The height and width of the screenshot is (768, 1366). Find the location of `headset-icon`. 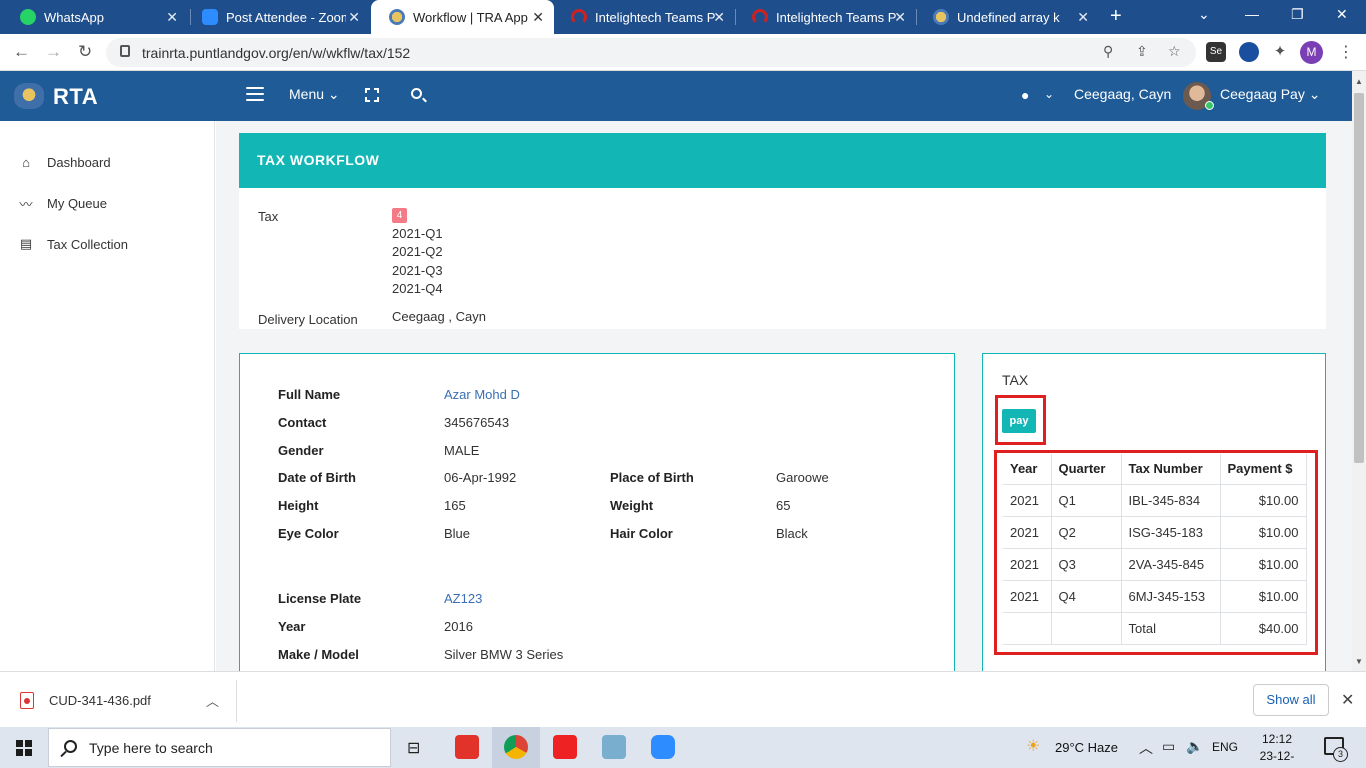

headset-icon is located at coordinates (760, 17).